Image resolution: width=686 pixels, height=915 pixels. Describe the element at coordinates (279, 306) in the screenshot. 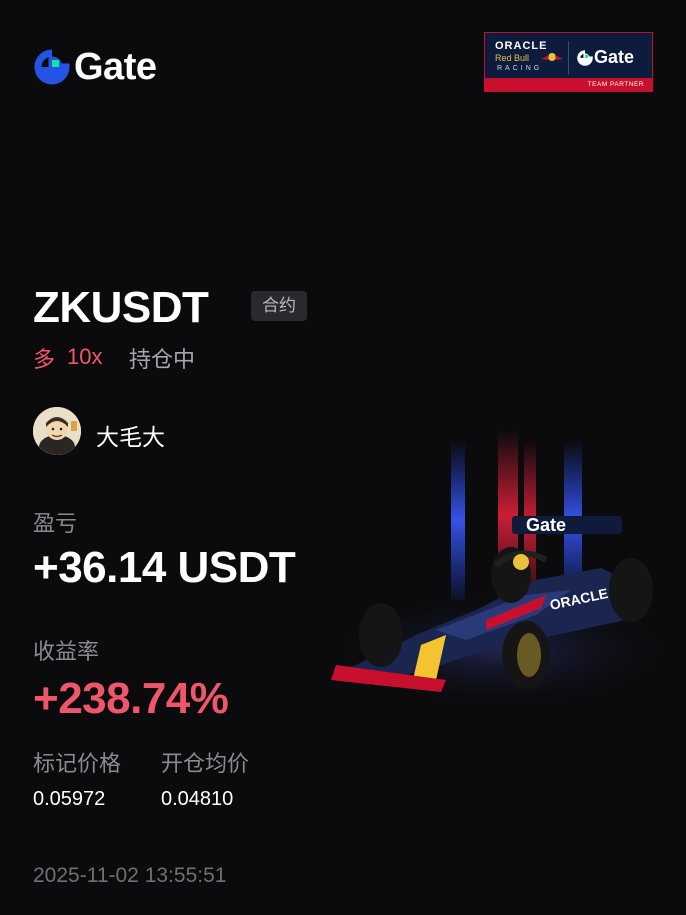

I see `contract-tag: 合约` at that location.